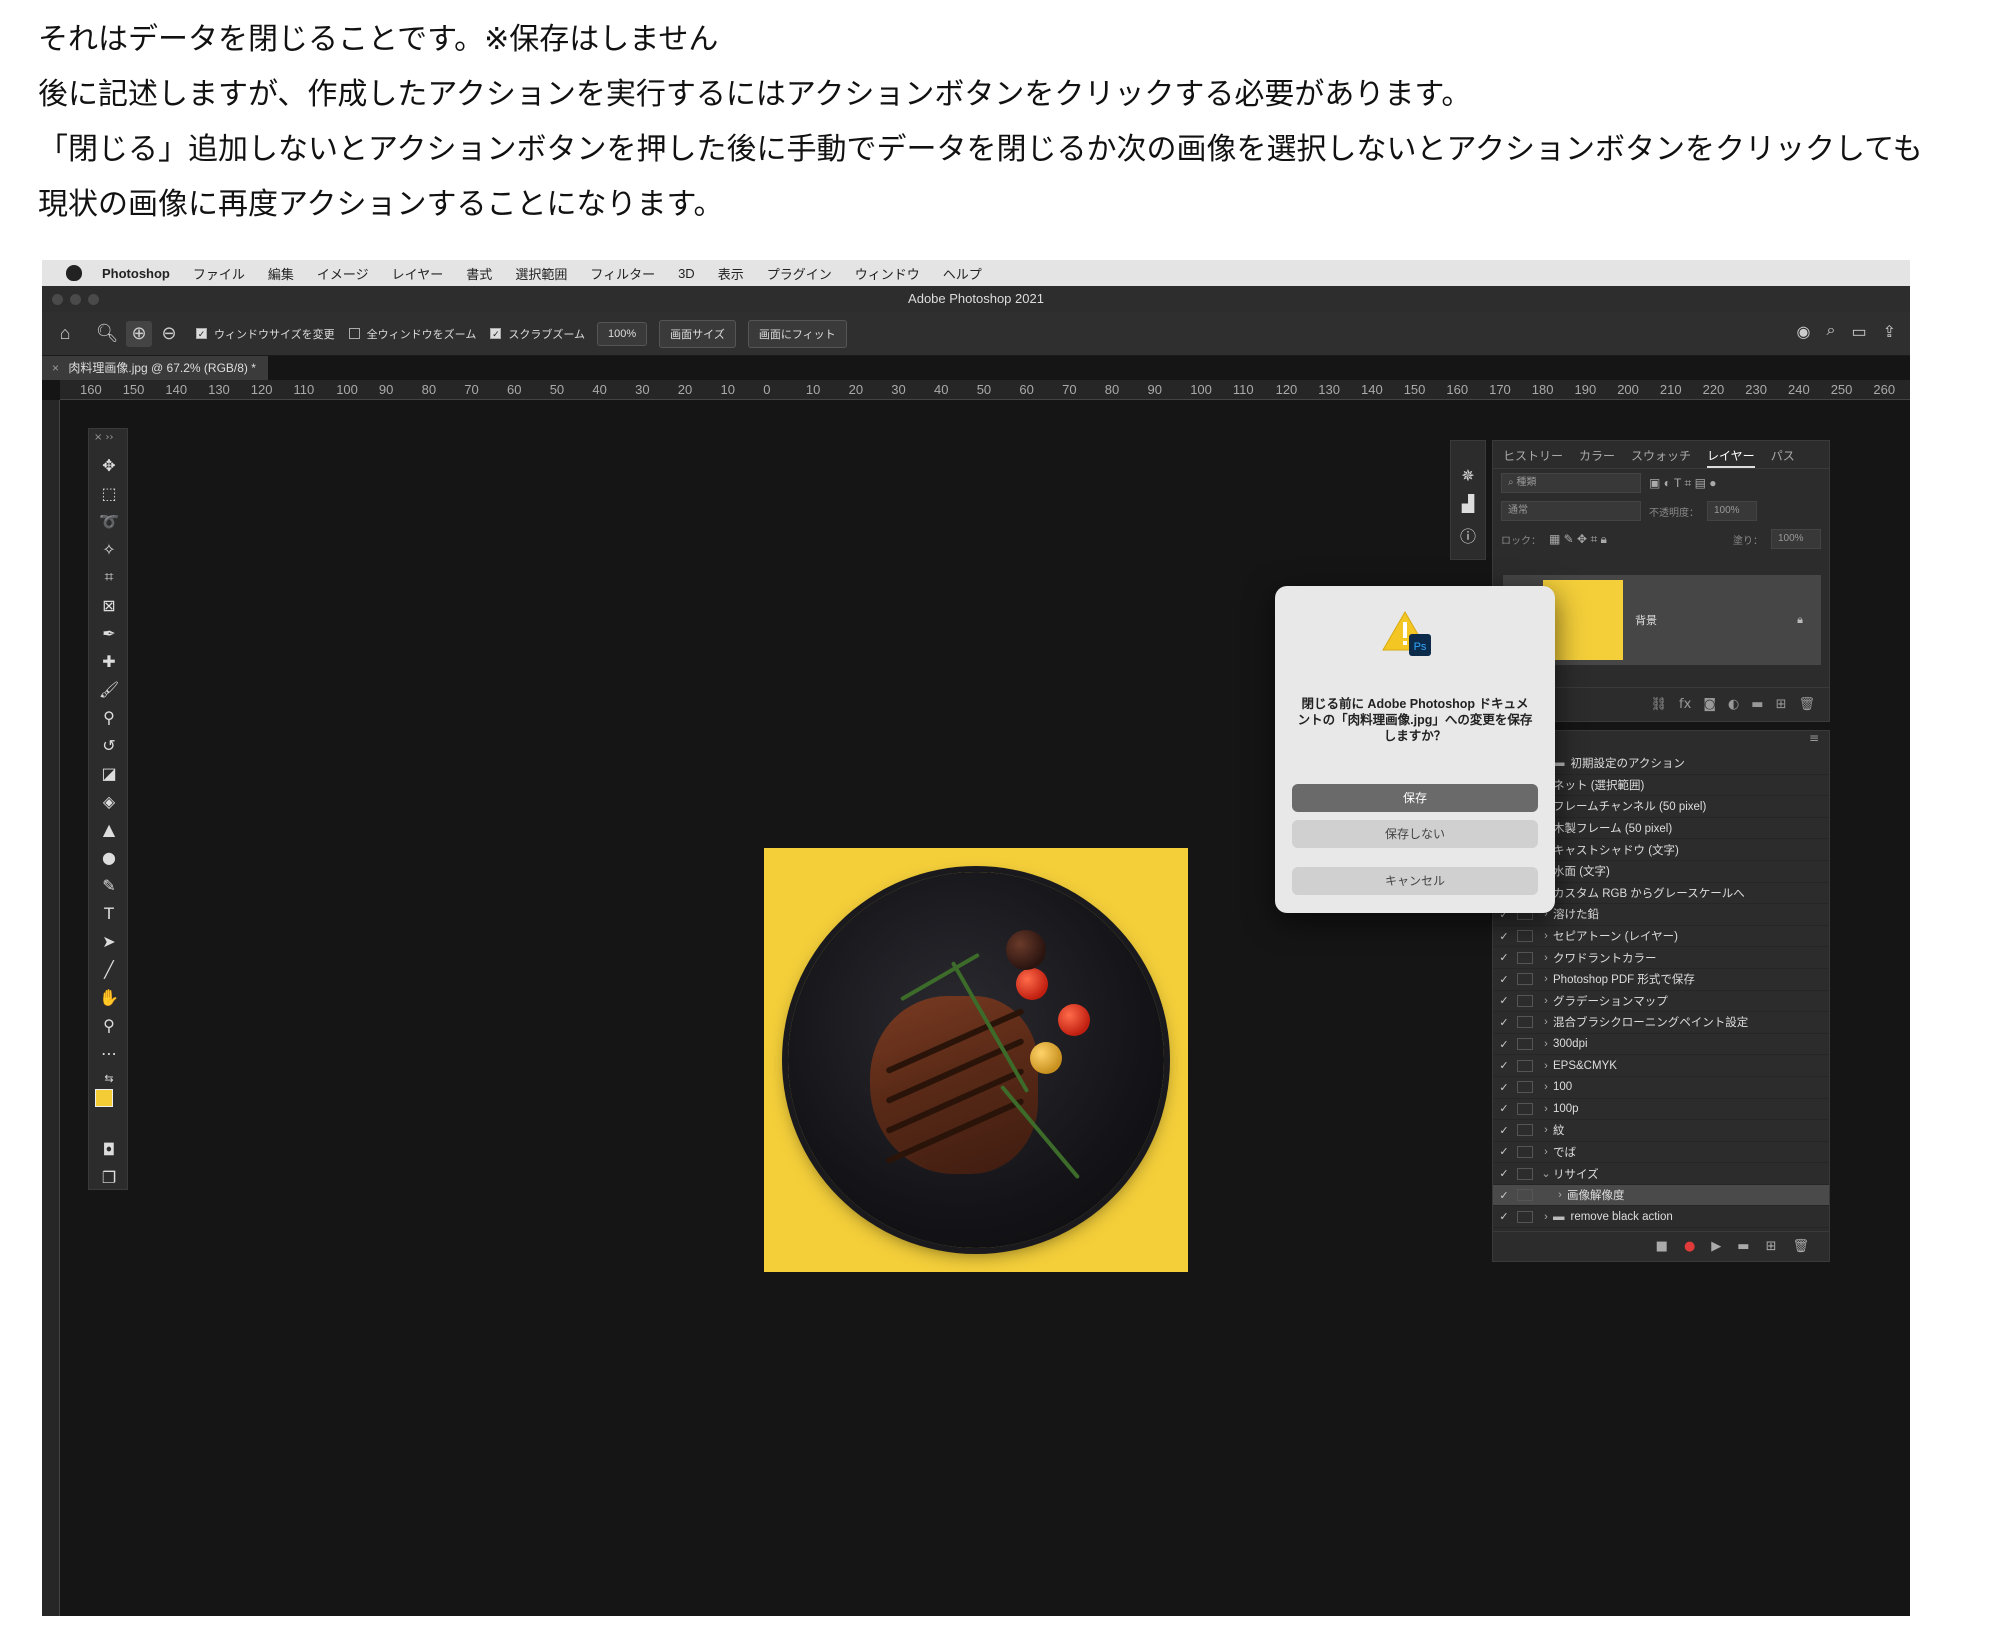  I want to click on navigator-icon: ✵, so click(1468, 475).